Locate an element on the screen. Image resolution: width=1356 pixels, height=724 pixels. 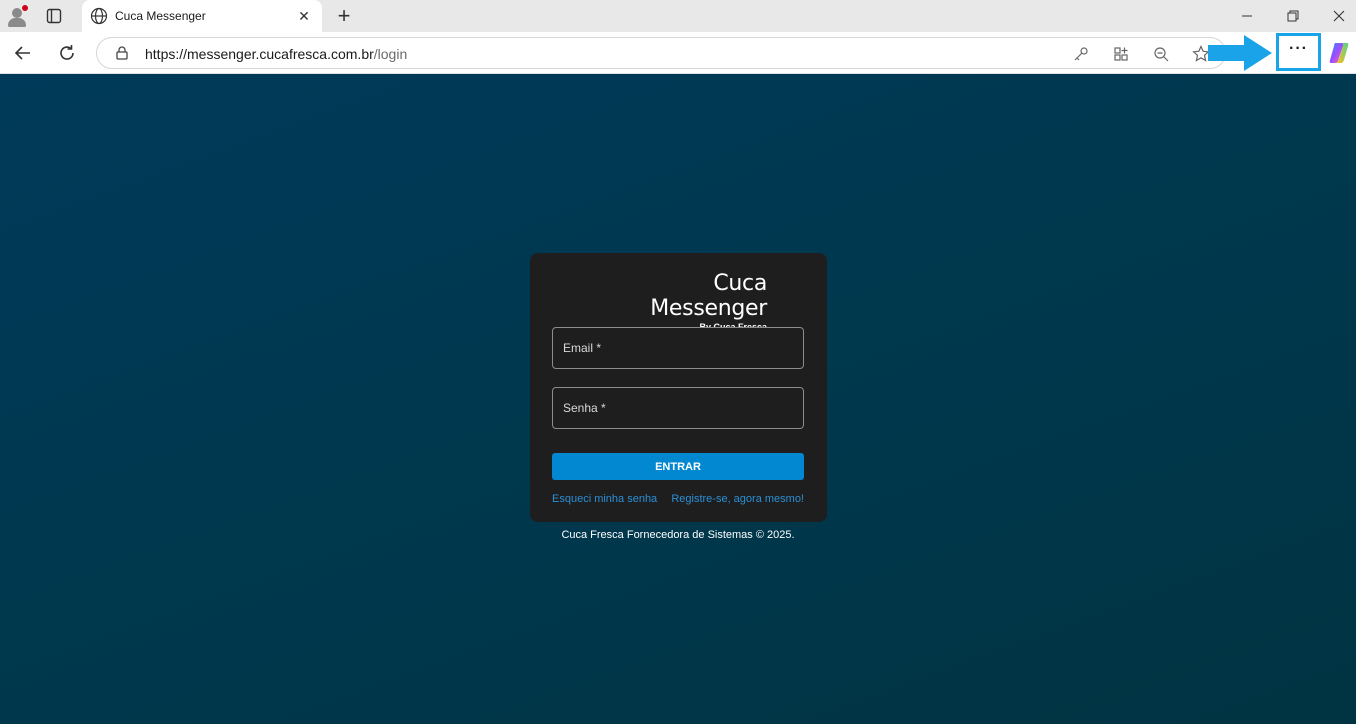
more-options-button: ··· is located at coordinates (1298, 52).